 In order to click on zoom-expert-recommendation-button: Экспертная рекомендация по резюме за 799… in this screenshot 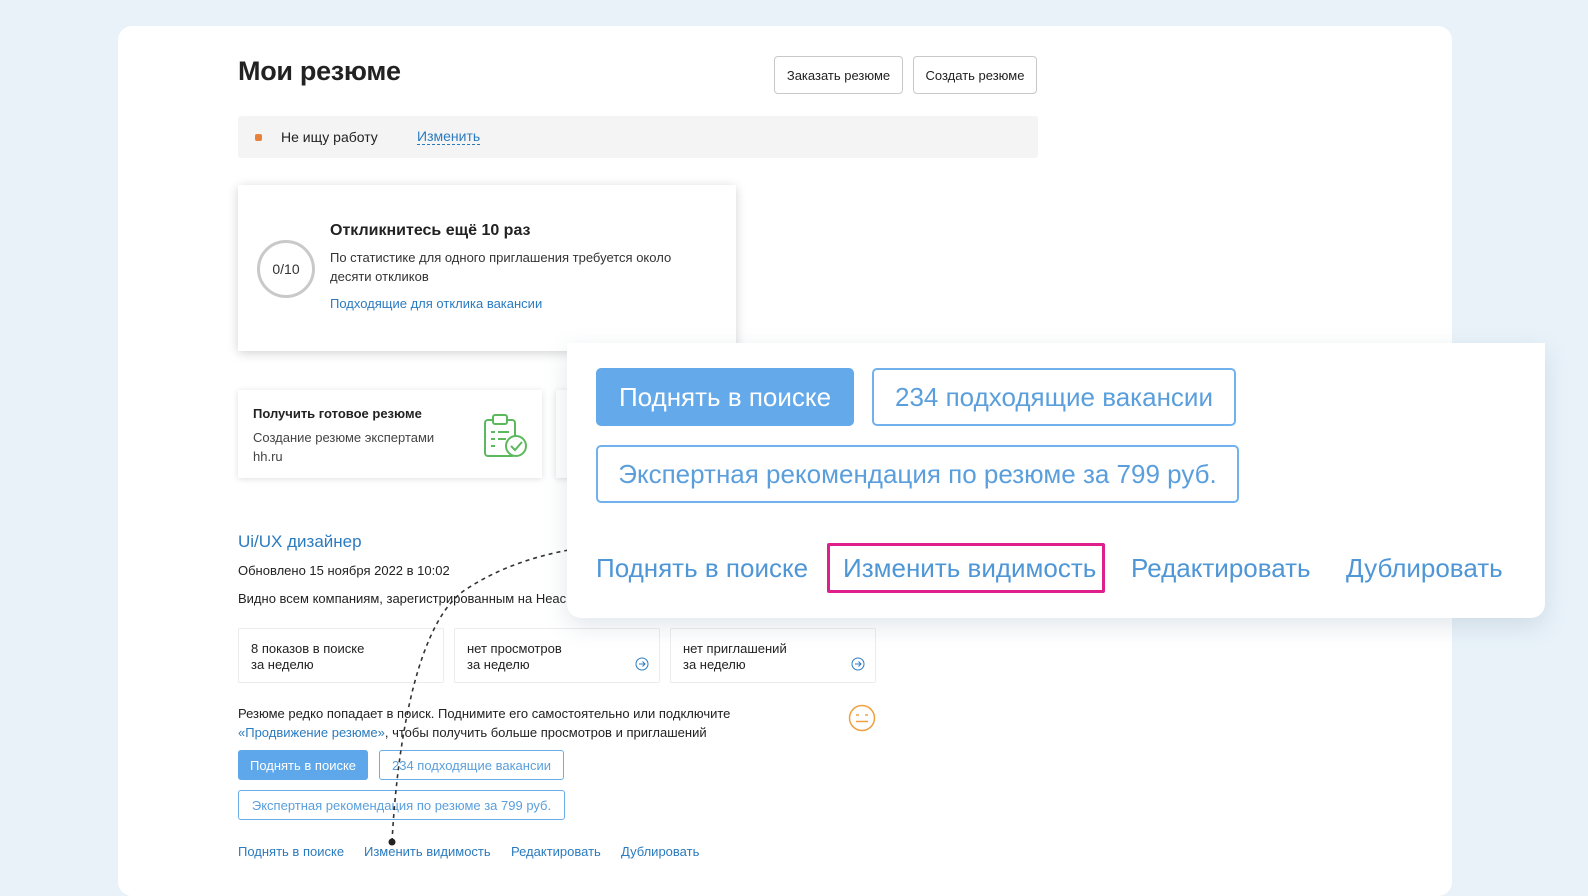, I will do `click(917, 474)`.